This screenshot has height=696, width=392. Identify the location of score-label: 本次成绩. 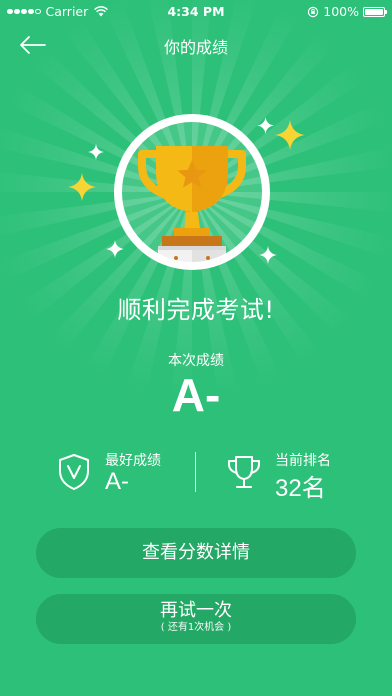
(196, 361).